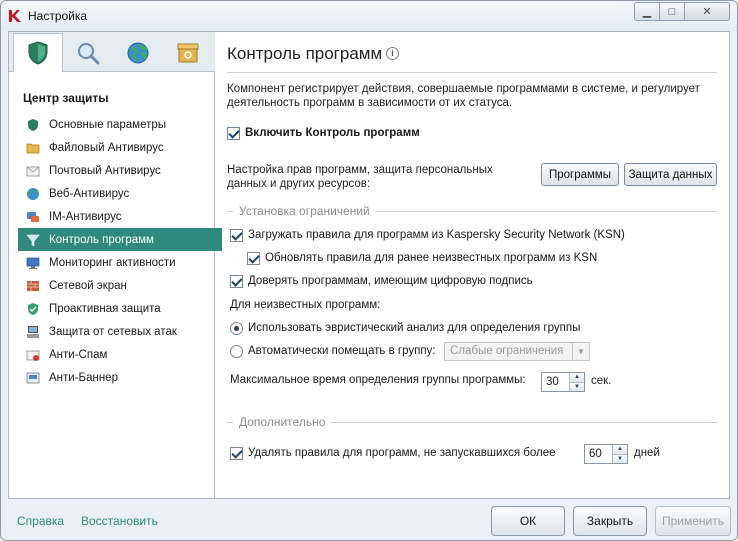 The image size is (738, 541). What do you see at coordinates (101, 239) in the screenshot?
I see `sidebar-item-label: Контроль программ` at bounding box center [101, 239].